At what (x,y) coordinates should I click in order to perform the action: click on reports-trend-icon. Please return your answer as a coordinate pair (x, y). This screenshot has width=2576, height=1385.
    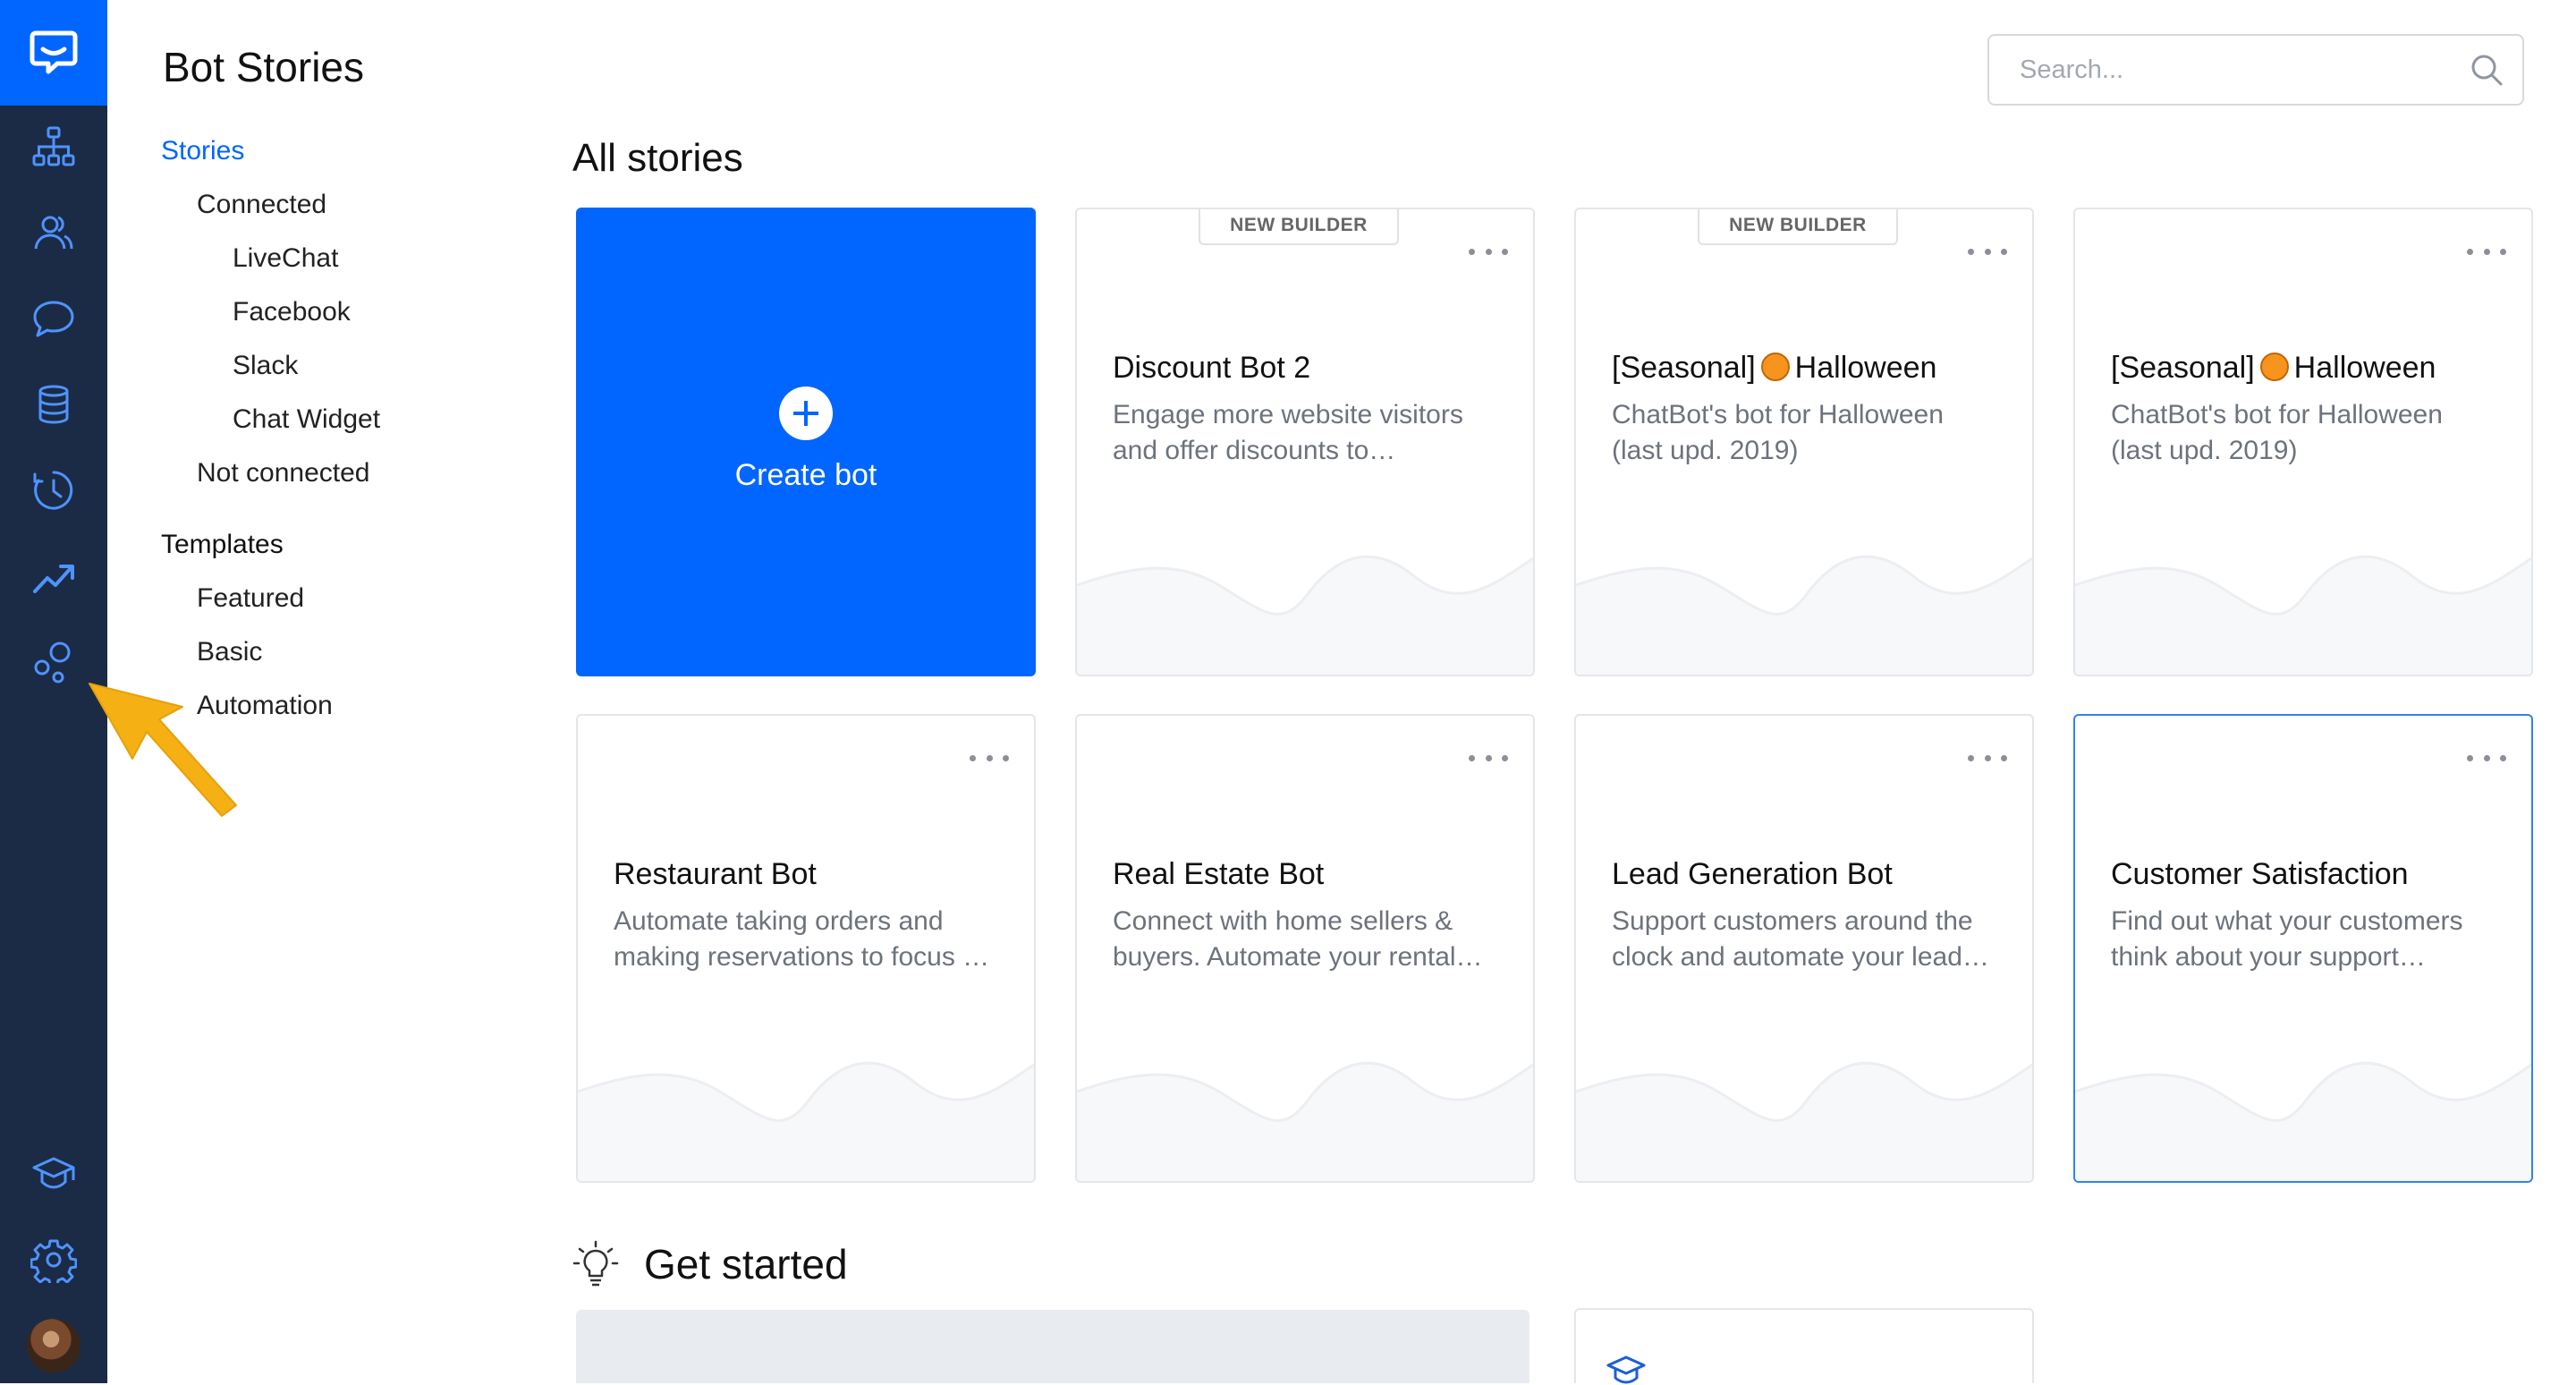
    Looking at the image, I should click on (53, 576).